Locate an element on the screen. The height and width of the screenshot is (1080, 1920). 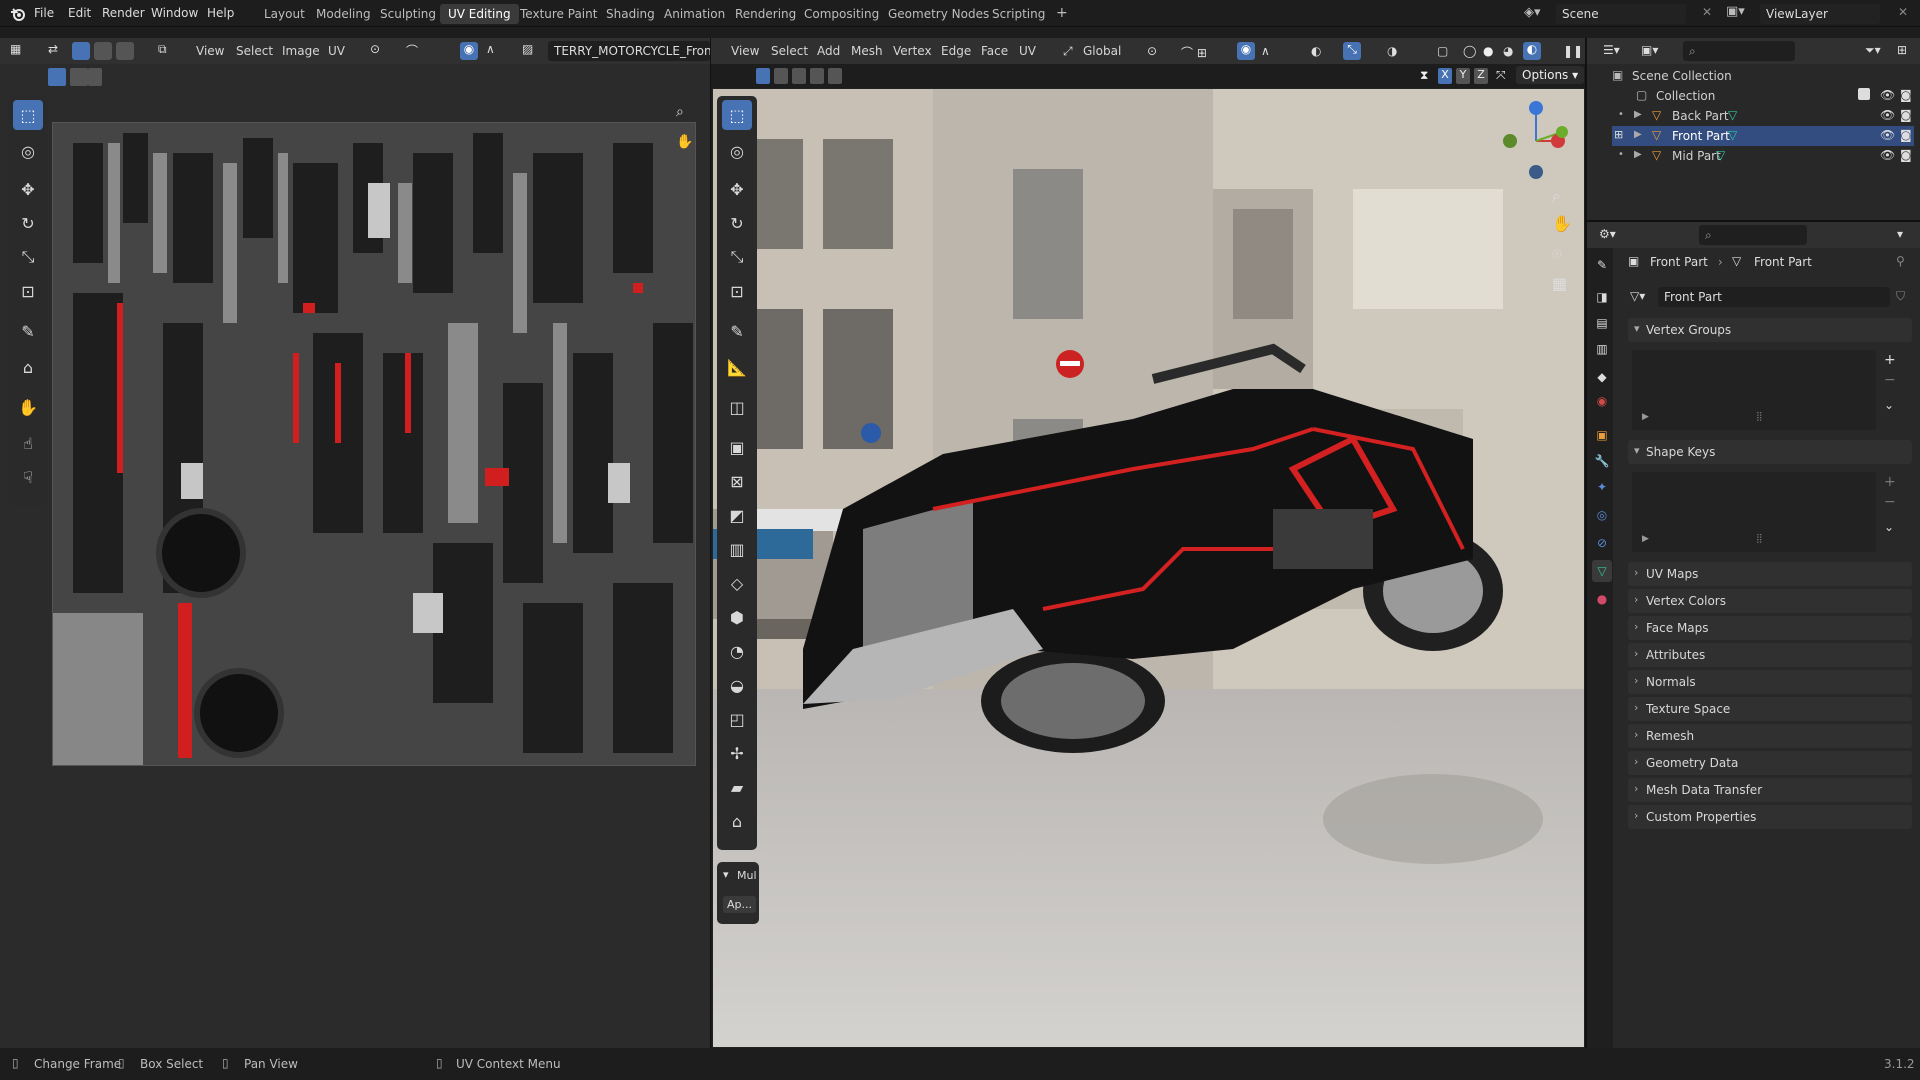
scale-tool: ⤡ is located at coordinates (28, 257).